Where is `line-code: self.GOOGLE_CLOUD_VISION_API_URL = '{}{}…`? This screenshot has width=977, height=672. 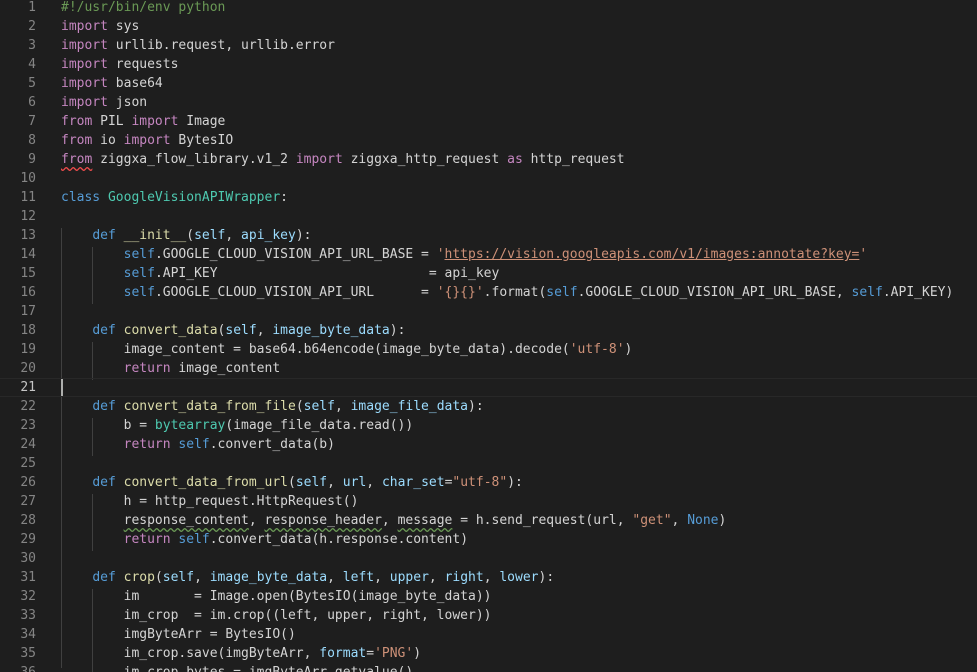
line-code: self.GOOGLE_CLOUD_VISION_API_URL = '{}{}… is located at coordinates (507, 292).